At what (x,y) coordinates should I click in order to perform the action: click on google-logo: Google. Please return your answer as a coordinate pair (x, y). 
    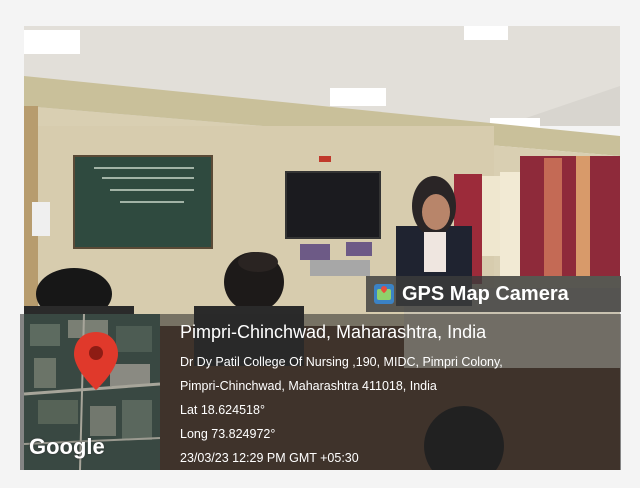
    Looking at the image, I should click on (67, 446).